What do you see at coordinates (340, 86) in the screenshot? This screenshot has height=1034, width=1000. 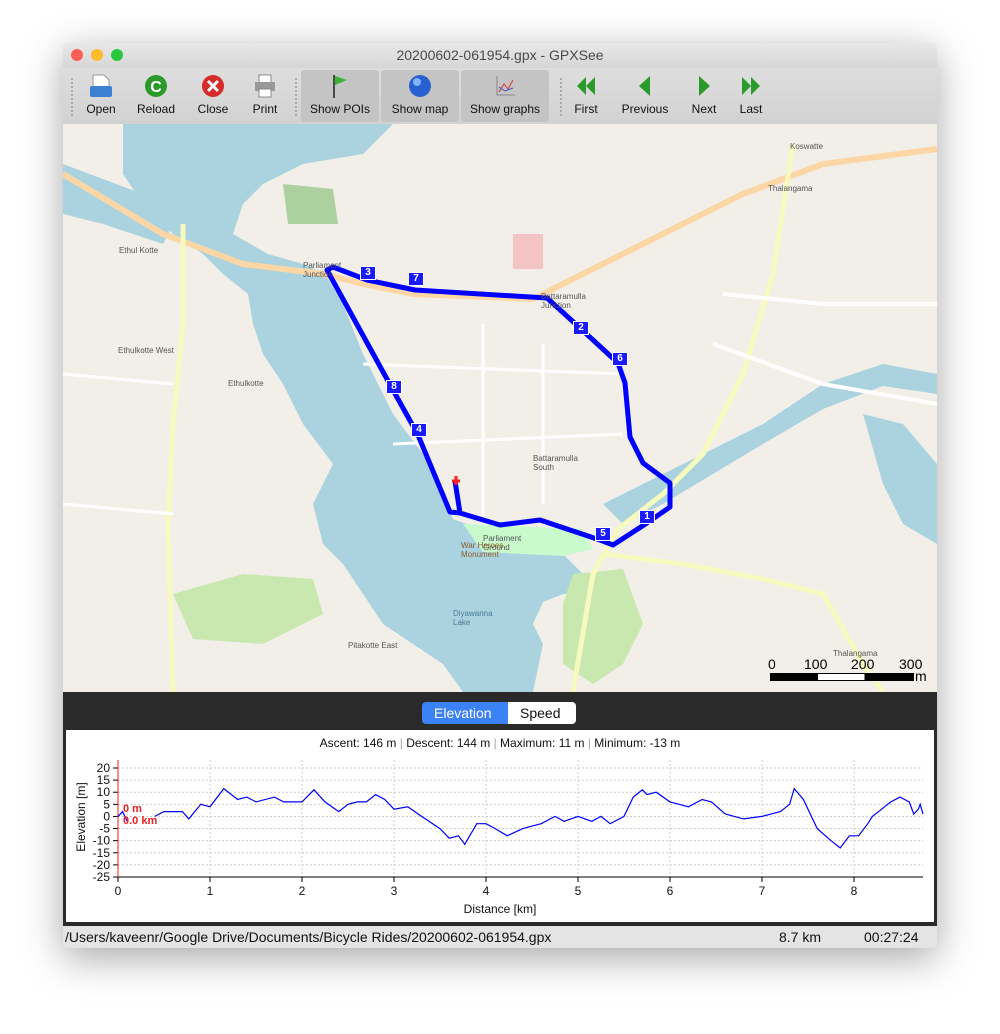 I see `flag-icon` at bounding box center [340, 86].